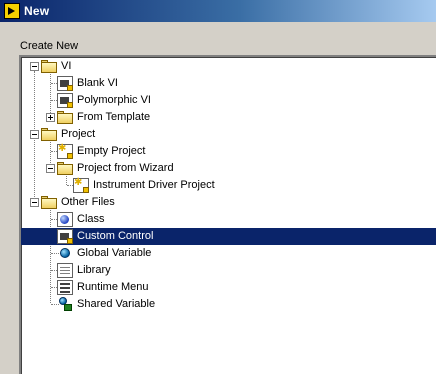  Describe the element at coordinates (49, 46) in the screenshot. I see `create-new-label: Create New` at that location.